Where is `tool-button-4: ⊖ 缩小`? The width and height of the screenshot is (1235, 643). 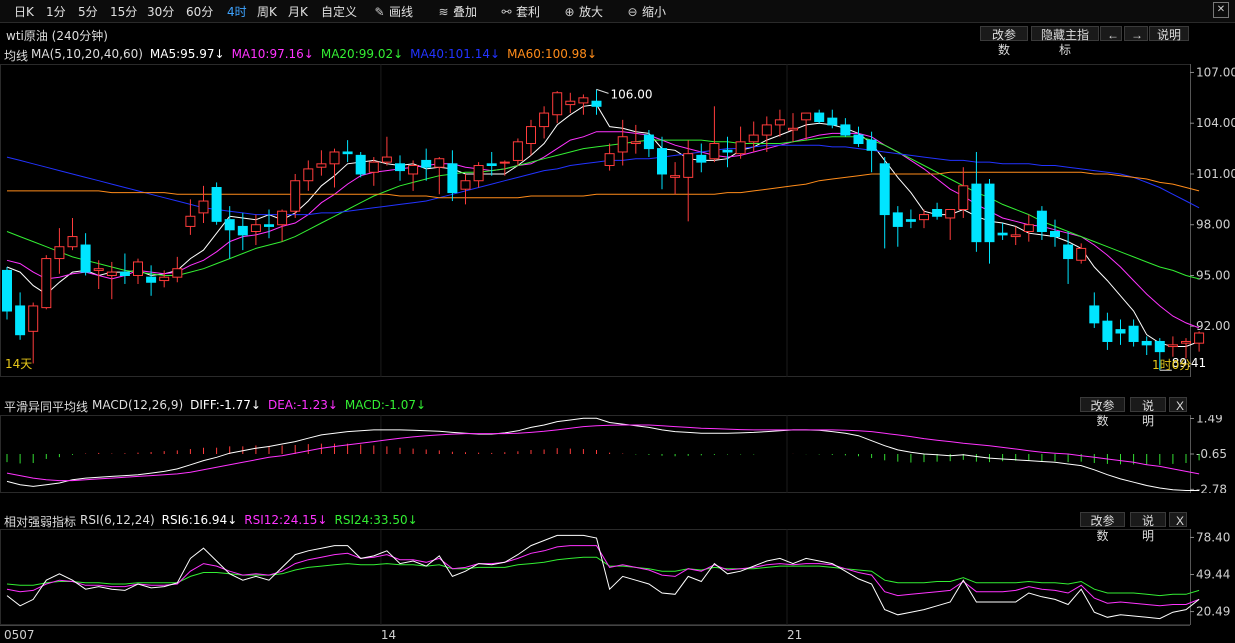 tool-button-4: ⊖ 缩小 is located at coordinates (646, 11).